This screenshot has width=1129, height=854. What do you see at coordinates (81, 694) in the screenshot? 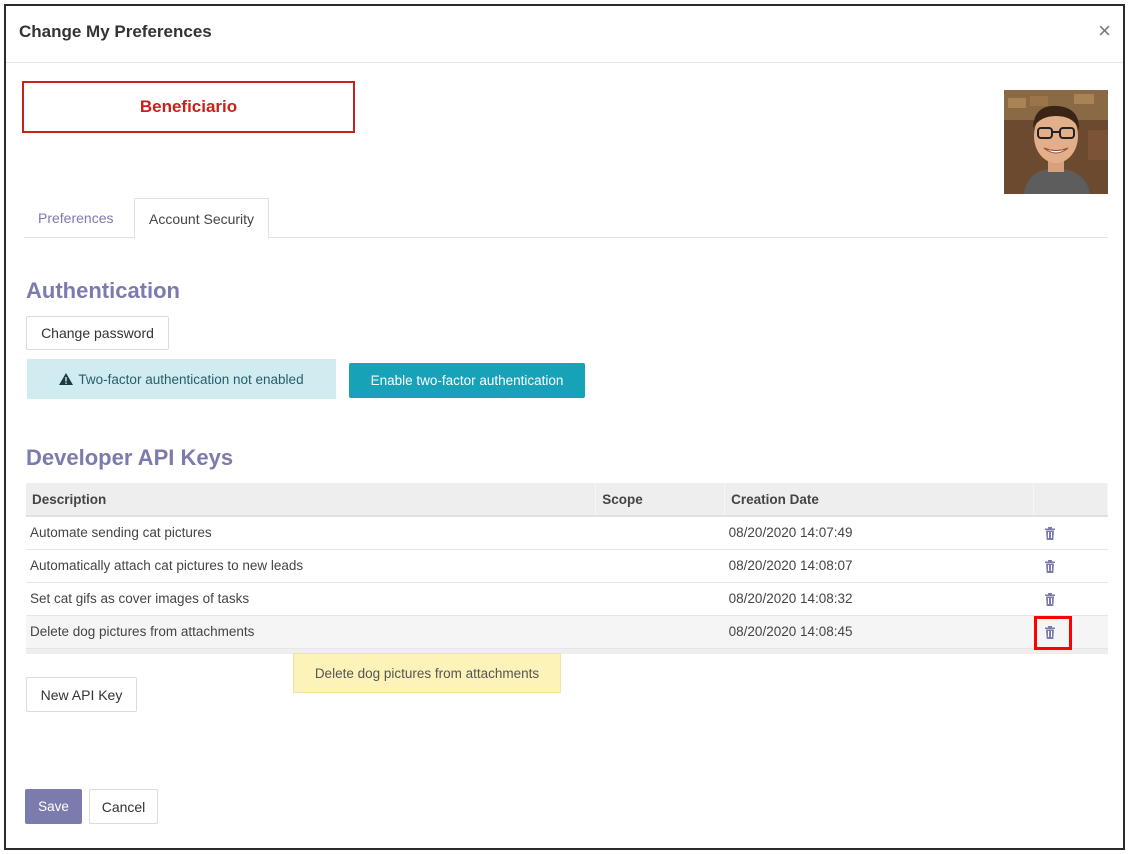
I see `new-api-key-button: New API Key` at bounding box center [81, 694].